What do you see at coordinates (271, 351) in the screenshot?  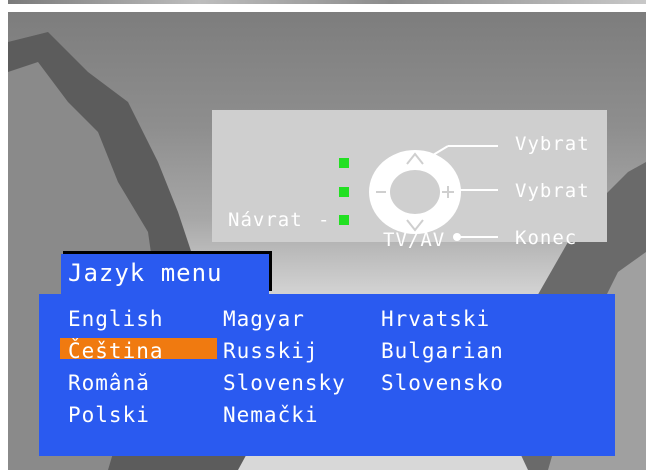 I see `language-option-russkij: Russkij` at bounding box center [271, 351].